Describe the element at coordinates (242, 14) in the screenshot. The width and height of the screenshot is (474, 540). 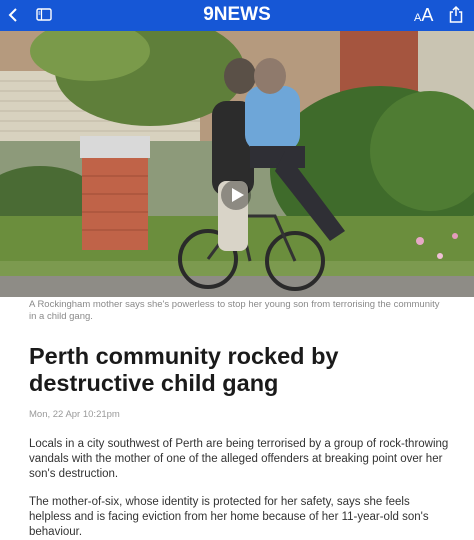
I see `logo-news: NEWS` at that location.